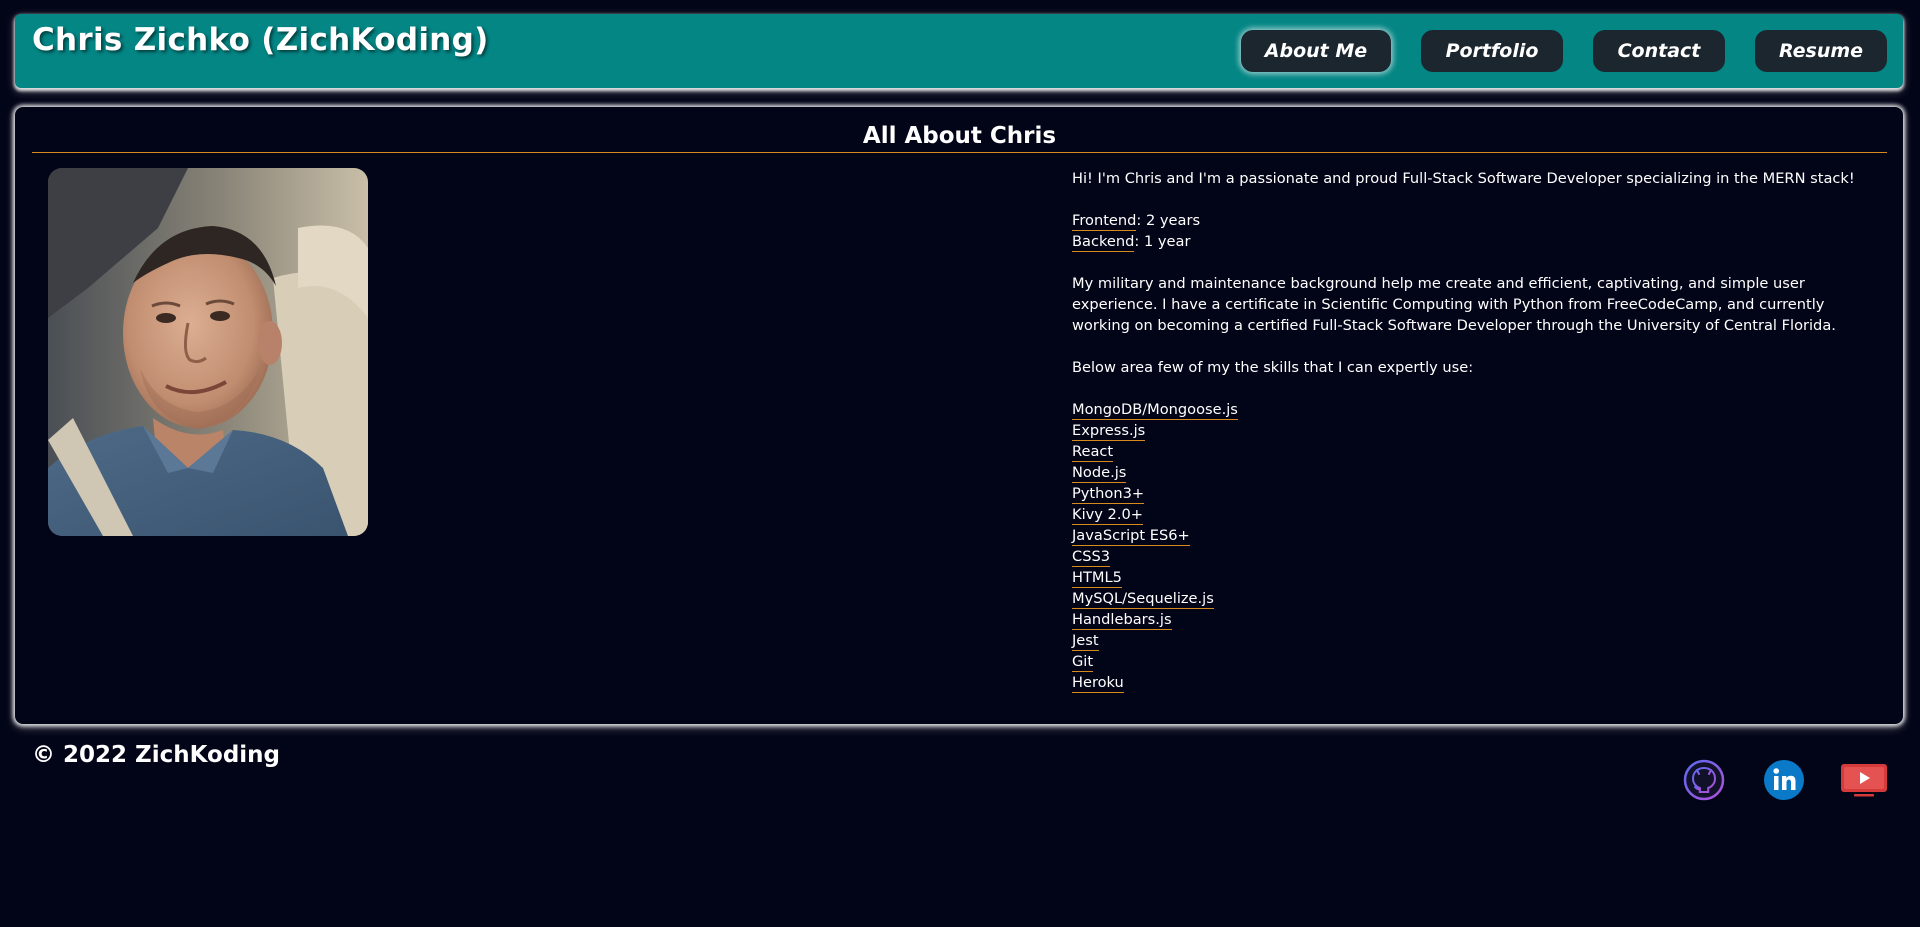  Describe the element at coordinates (1821, 51) in the screenshot. I see `nav-resume-button: Resume` at that location.